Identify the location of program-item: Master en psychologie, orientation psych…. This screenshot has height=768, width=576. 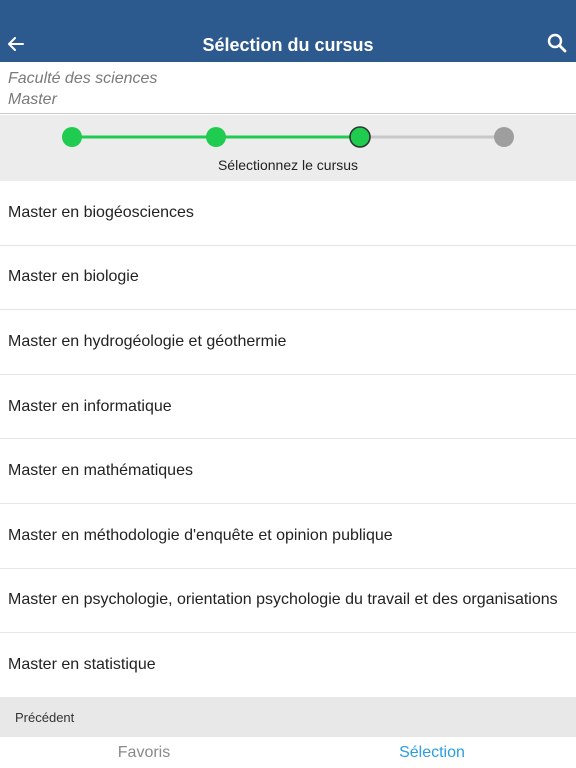
(288, 601).